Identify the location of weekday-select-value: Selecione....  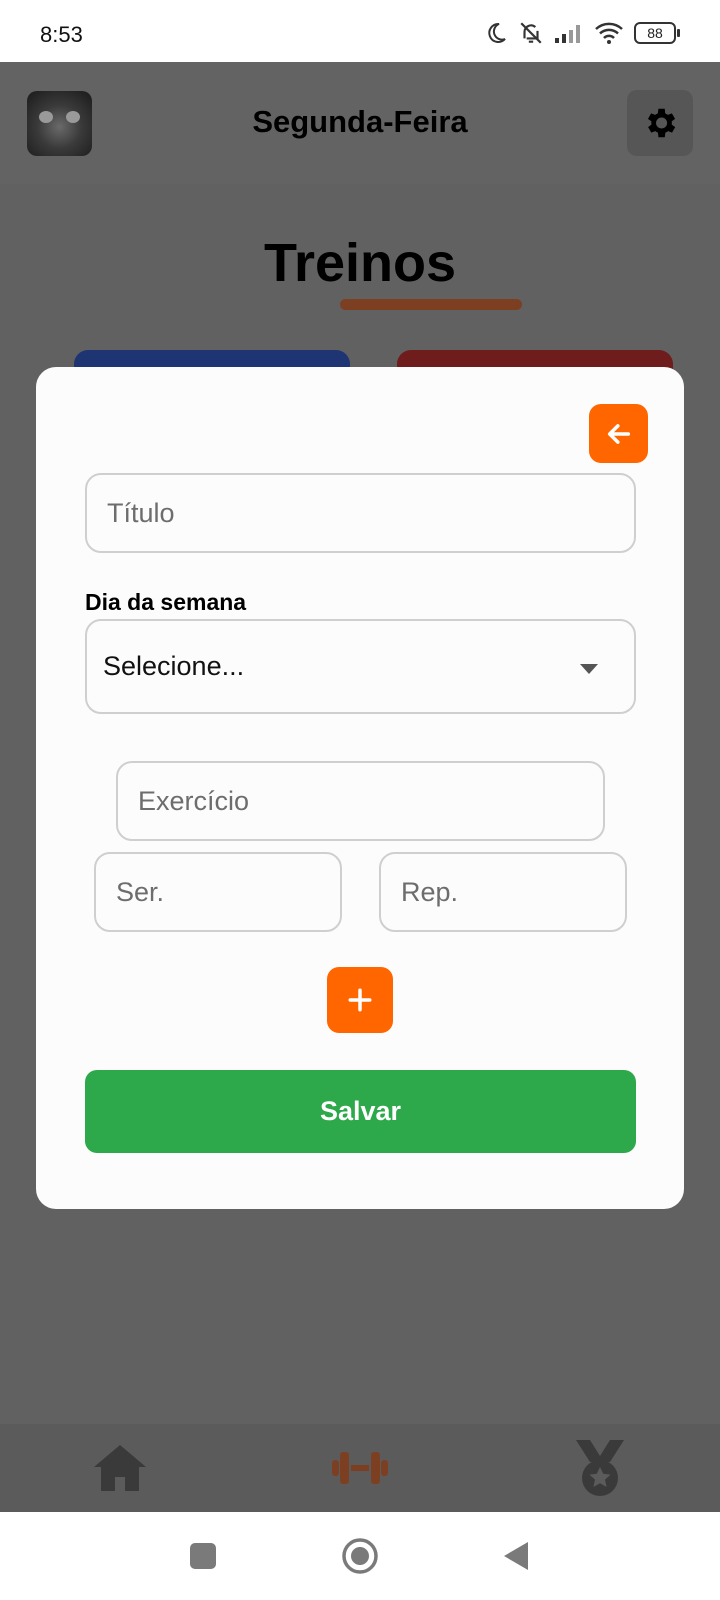
(174, 666).